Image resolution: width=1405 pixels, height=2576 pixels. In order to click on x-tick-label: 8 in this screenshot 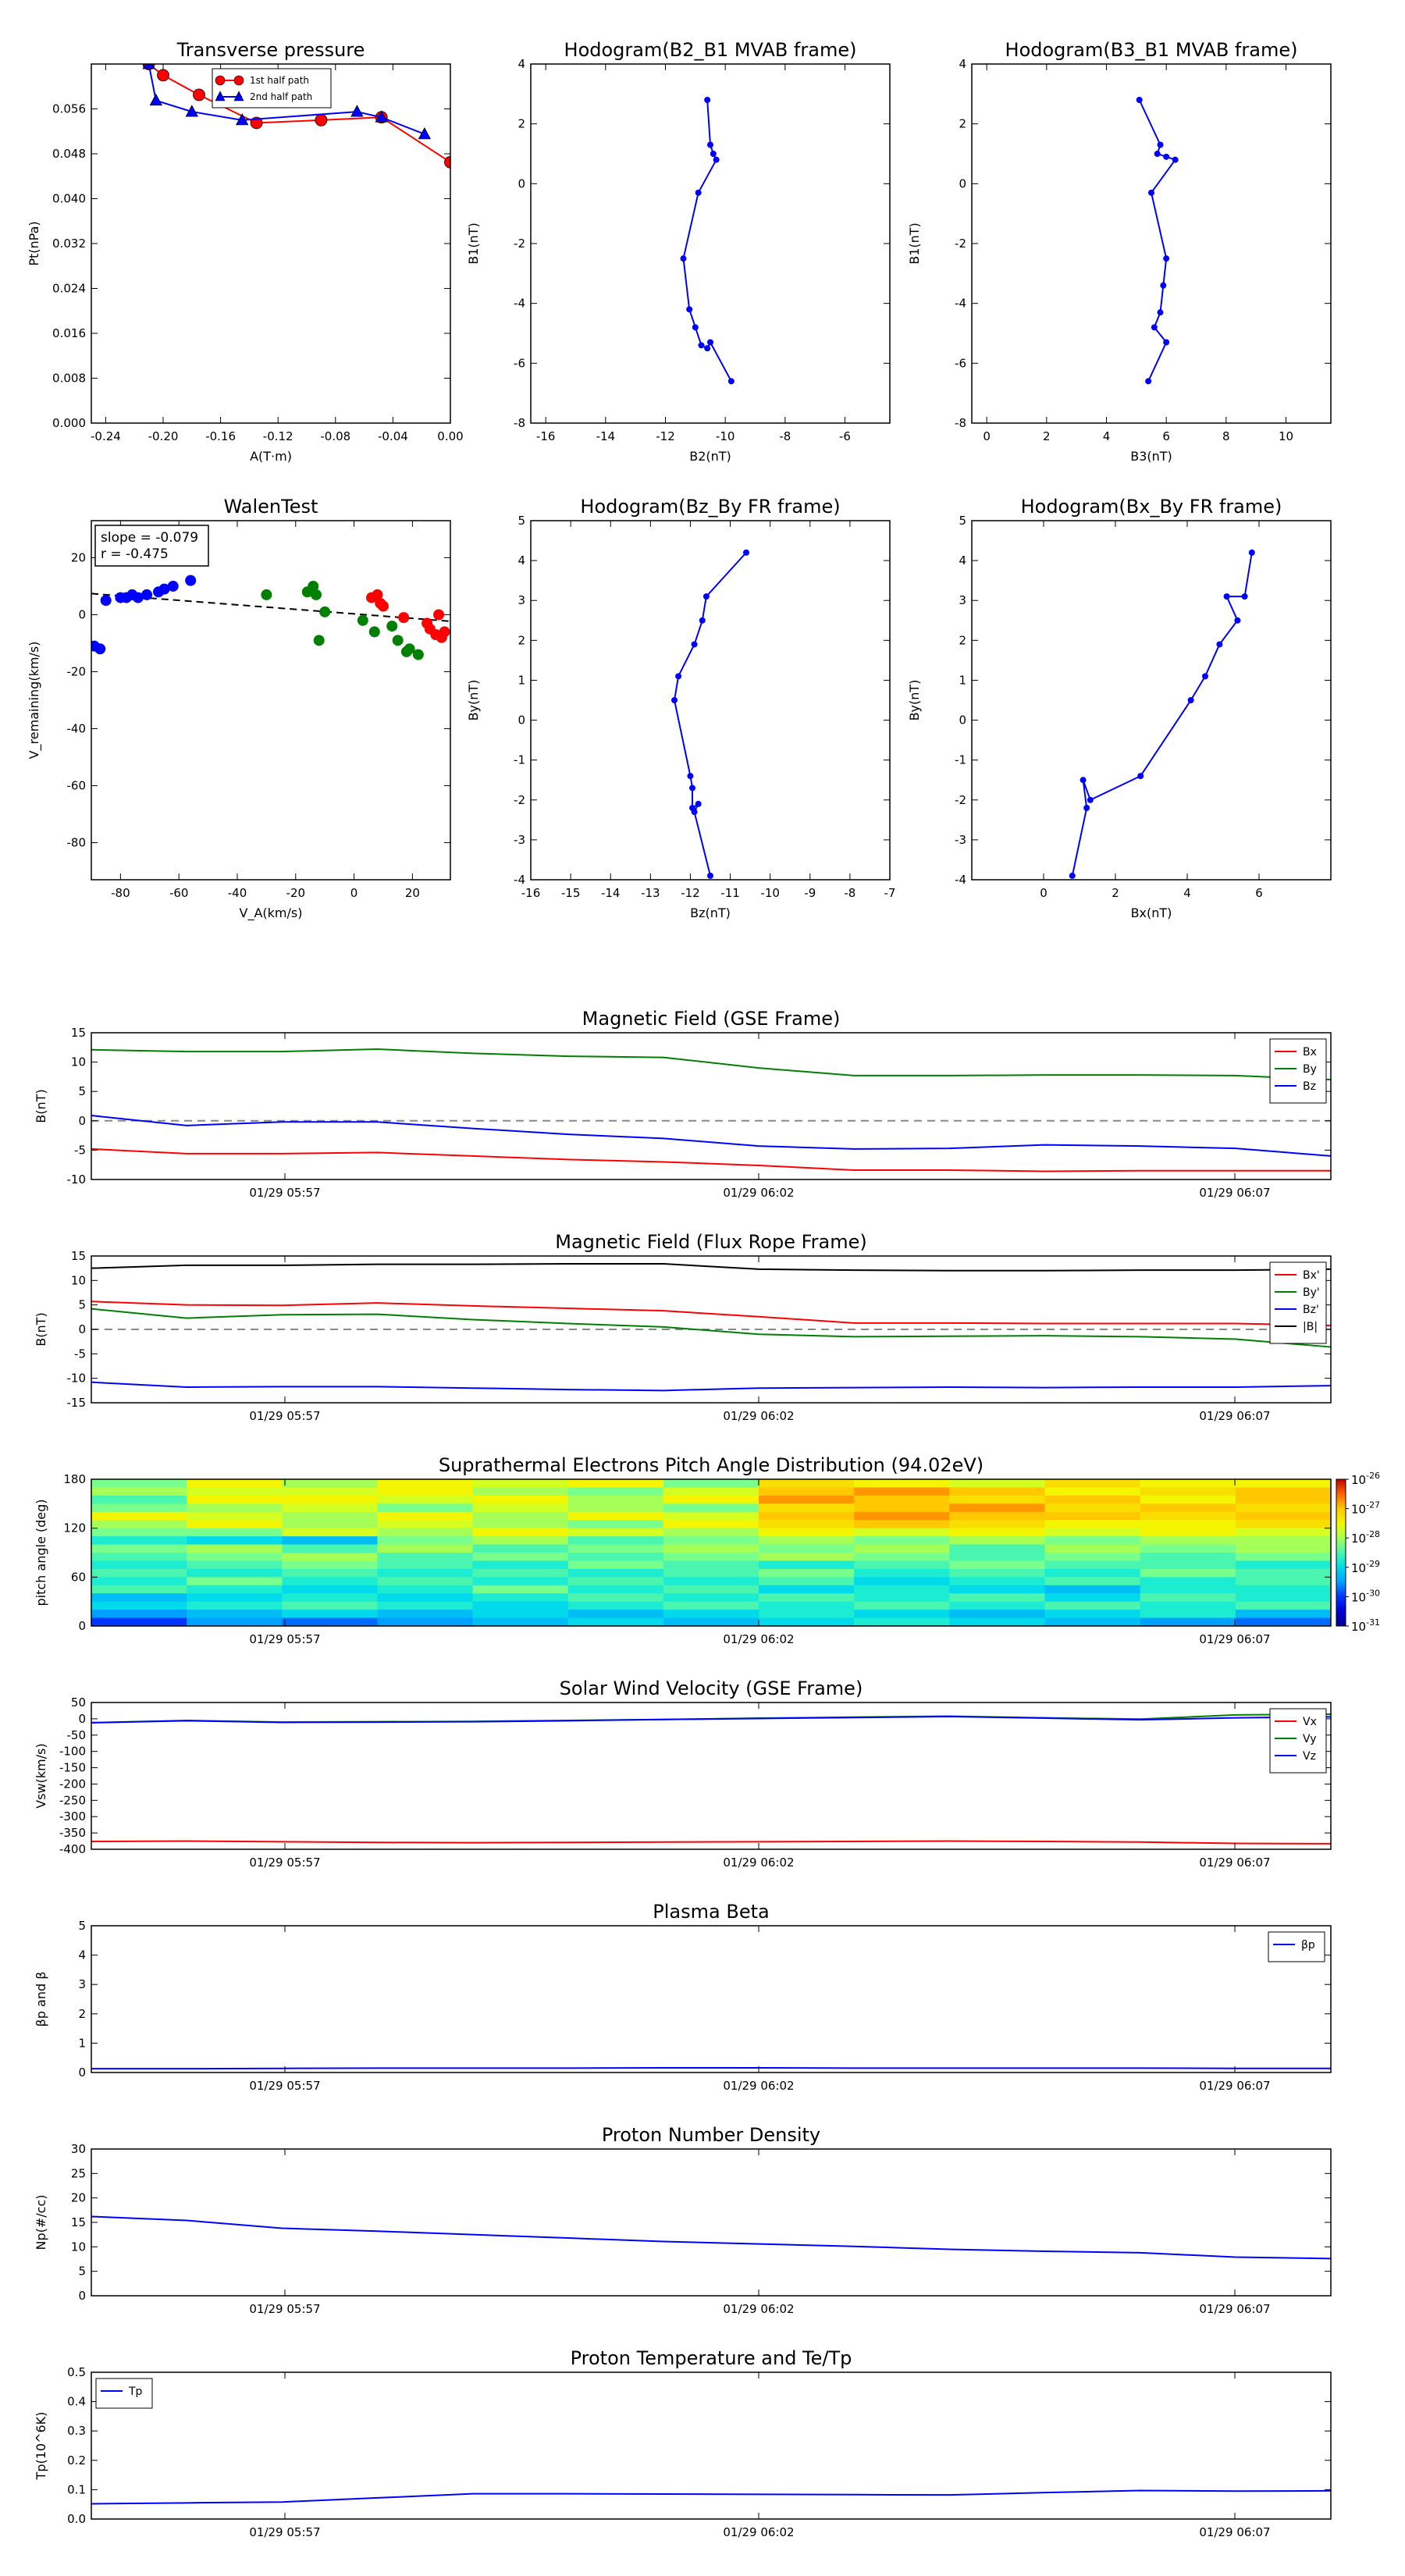, I will do `click(1226, 436)`.